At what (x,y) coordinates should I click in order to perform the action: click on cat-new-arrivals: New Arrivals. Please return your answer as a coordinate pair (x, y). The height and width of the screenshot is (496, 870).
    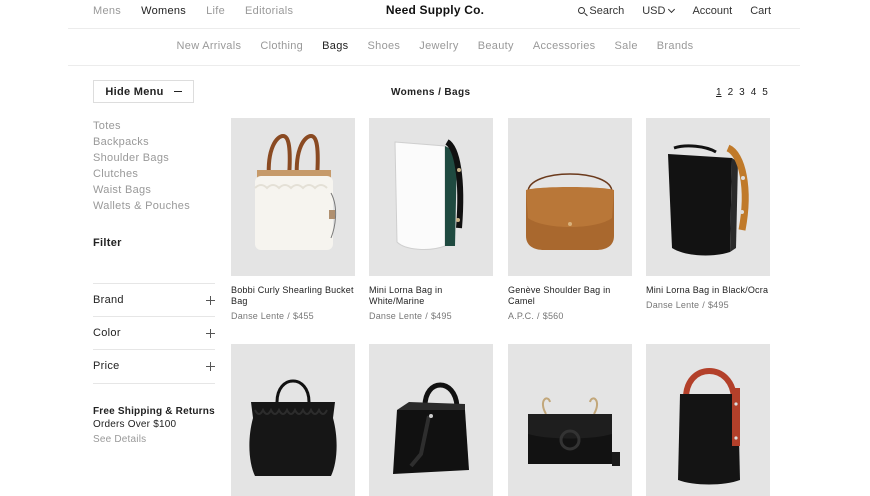
    Looking at the image, I should click on (209, 46).